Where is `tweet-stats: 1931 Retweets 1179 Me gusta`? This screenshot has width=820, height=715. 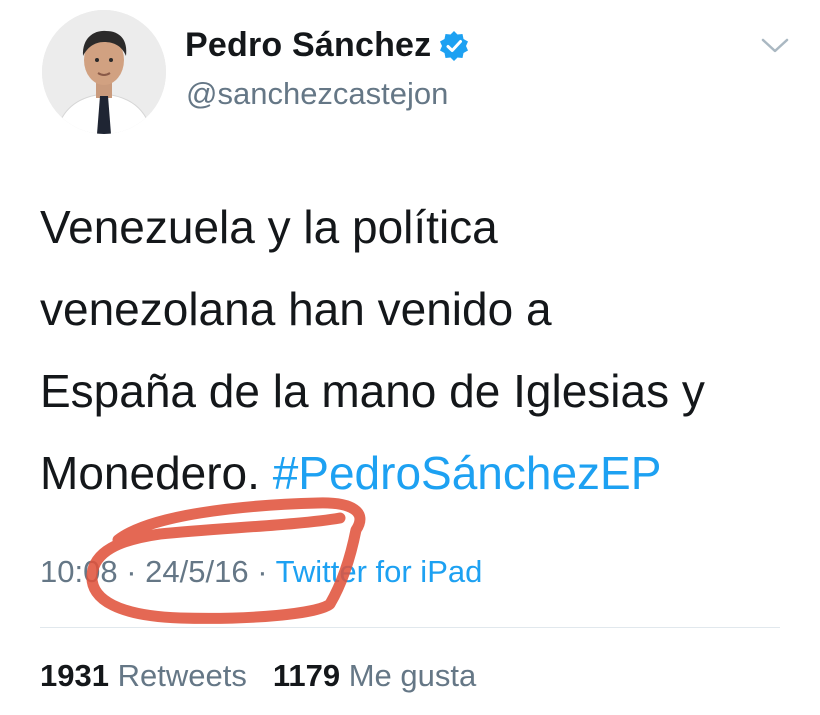
tweet-stats: 1931 Retweets 1179 Me gusta is located at coordinates (258, 676).